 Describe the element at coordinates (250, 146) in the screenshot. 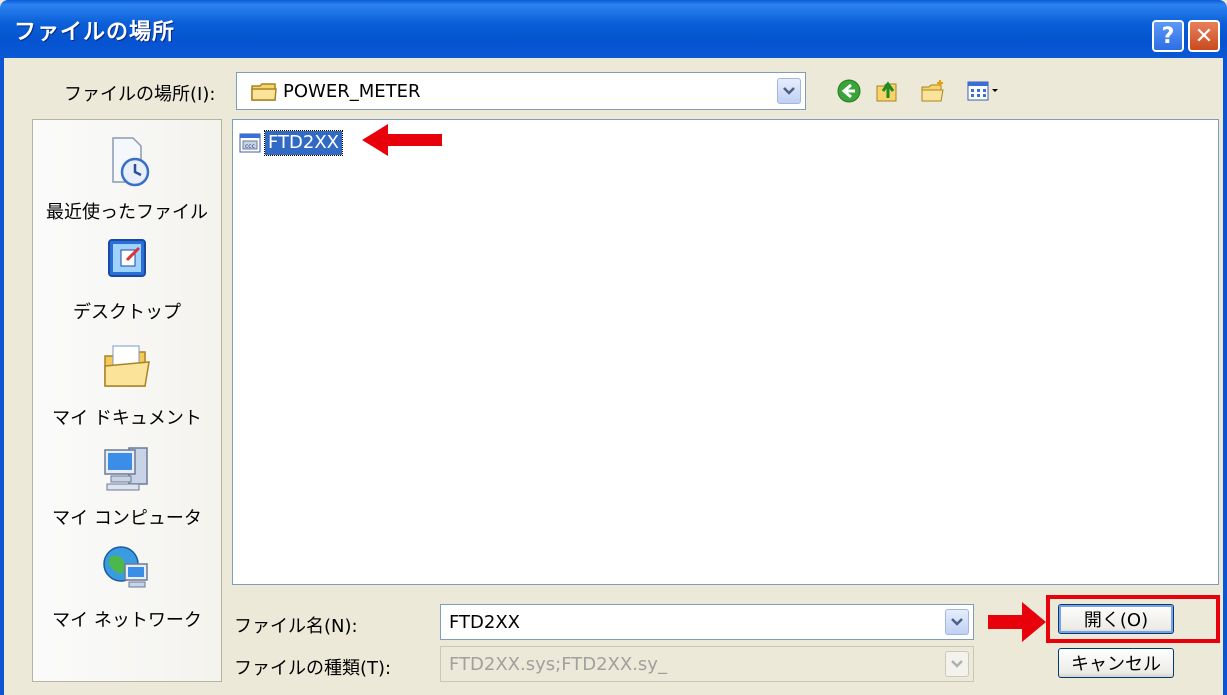

I see `svg-text: ccc` at that location.